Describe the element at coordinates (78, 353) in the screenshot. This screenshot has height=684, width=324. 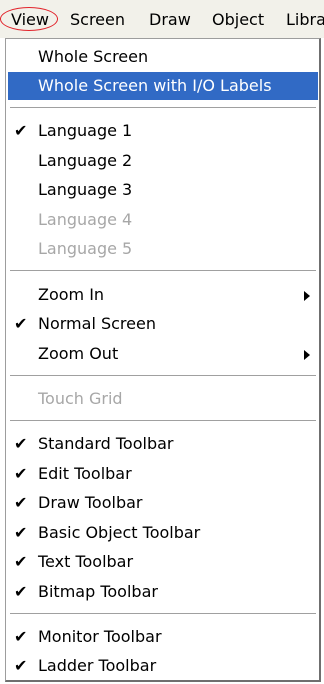
I see `menu-item-label: Zoom Out` at that location.